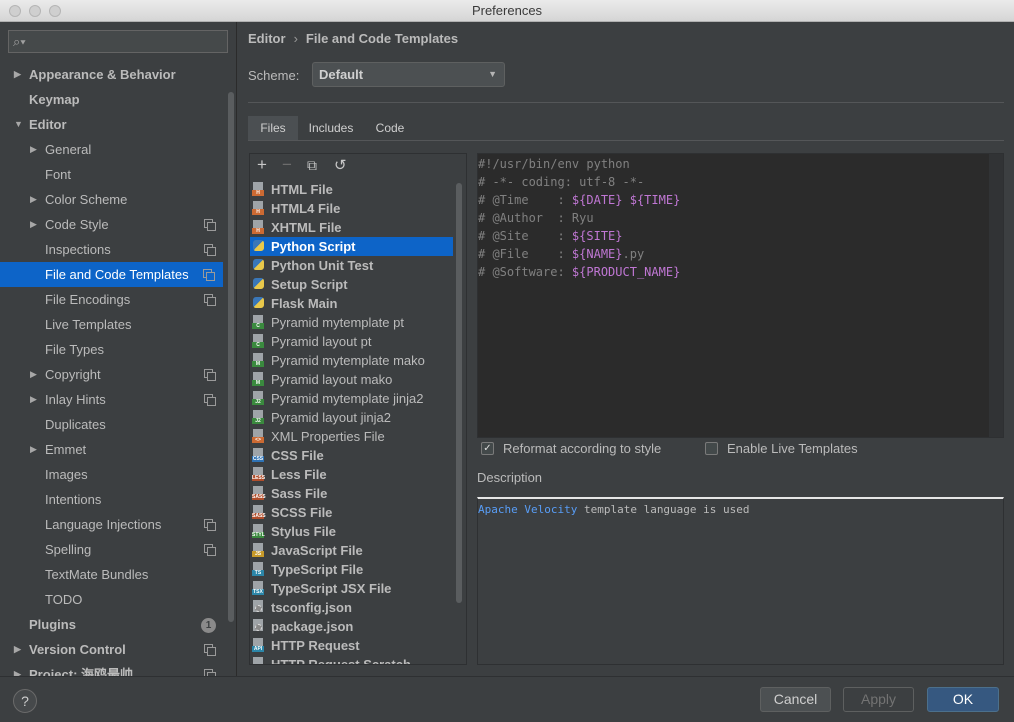 The image size is (1014, 722). Describe the element at coordinates (351, 417) in the screenshot. I see `template-item-pyramid-layout-jinja2: J2 Pyramid layout jinja2` at that location.